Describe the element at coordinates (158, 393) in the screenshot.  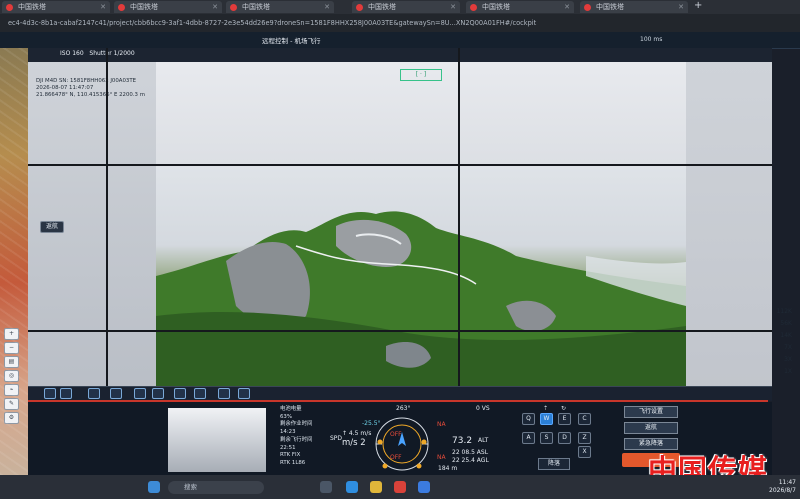
I see `split-icon` at that location.